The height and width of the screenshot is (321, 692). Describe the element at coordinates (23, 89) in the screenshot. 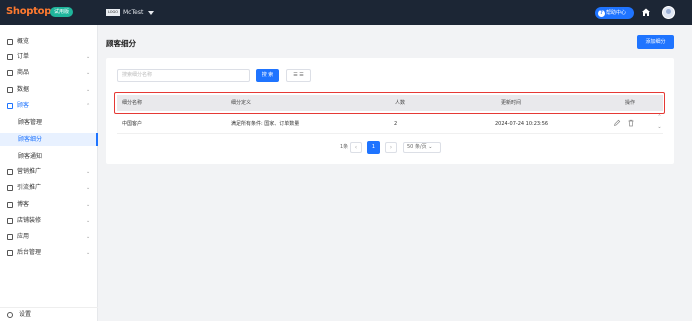

I see `sidebar-item-label: 数据` at that location.